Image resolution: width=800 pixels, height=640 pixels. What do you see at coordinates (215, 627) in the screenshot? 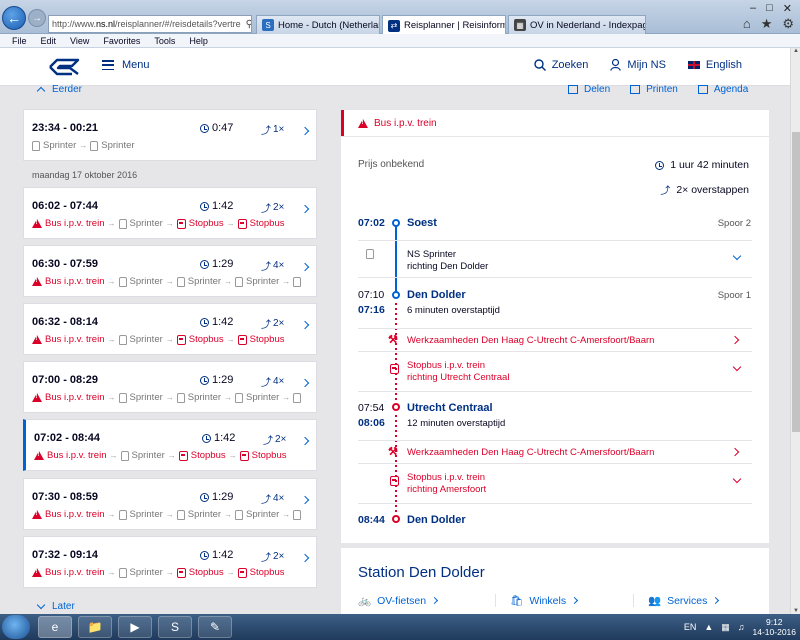
I see `paint-taskbar-icon: ✎` at bounding box center [215, 627].